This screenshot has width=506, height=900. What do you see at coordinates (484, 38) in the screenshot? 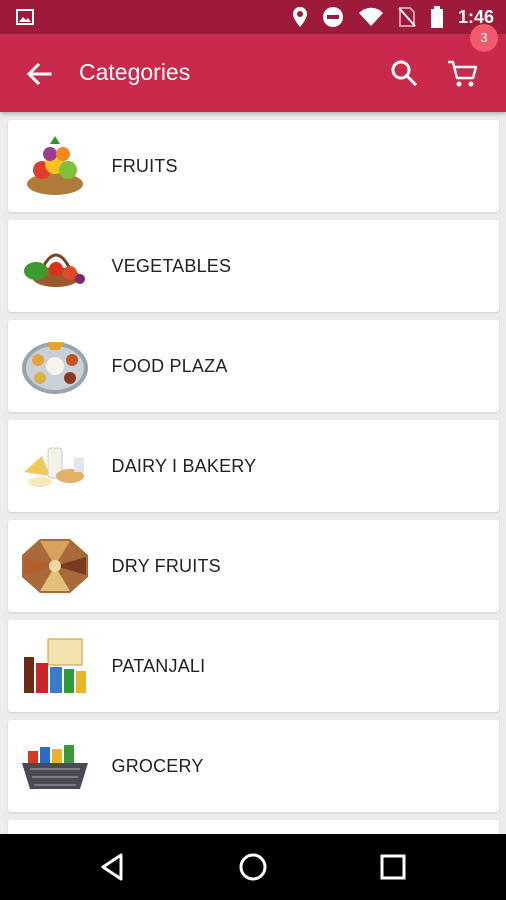
I see `cart-count-badge: 3` at bounding box center [484, 38].